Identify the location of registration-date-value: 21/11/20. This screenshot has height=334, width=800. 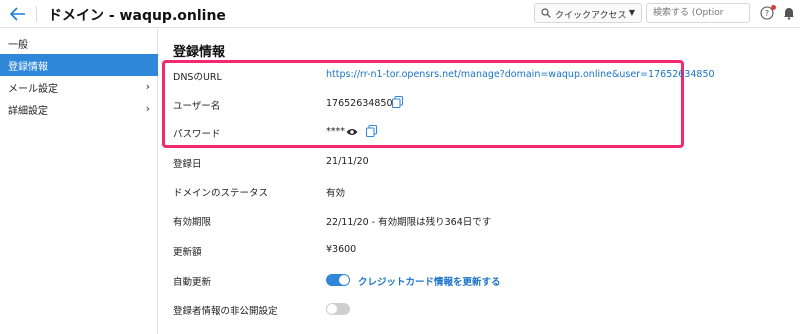
(347, 161).